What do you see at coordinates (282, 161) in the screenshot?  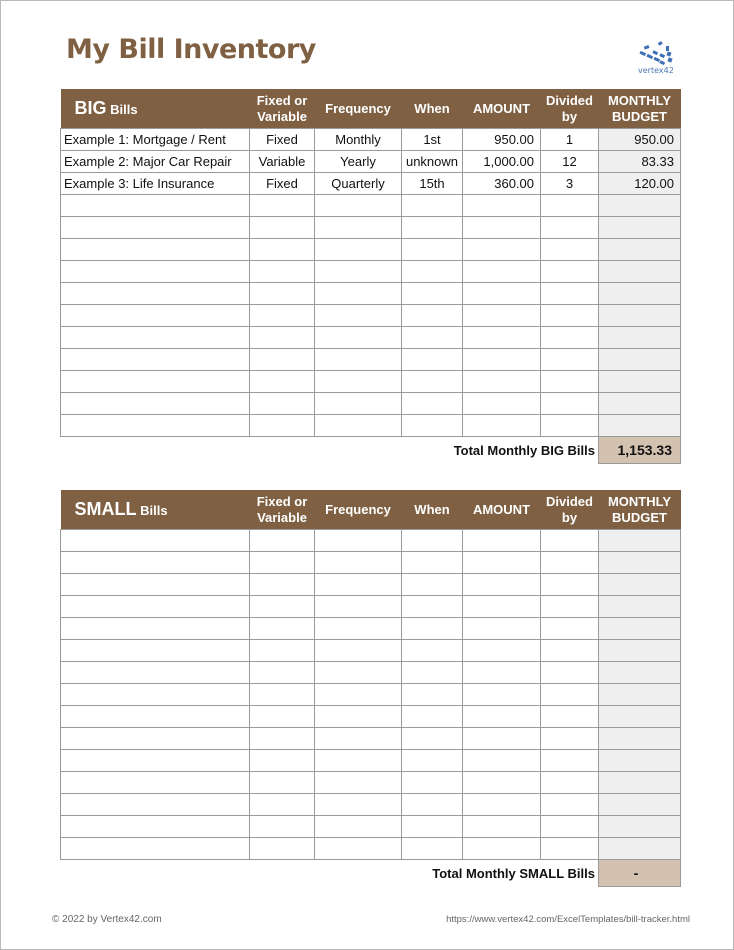 I see `fixed-variable-cell: Variable` at bounding box center [282, 161].